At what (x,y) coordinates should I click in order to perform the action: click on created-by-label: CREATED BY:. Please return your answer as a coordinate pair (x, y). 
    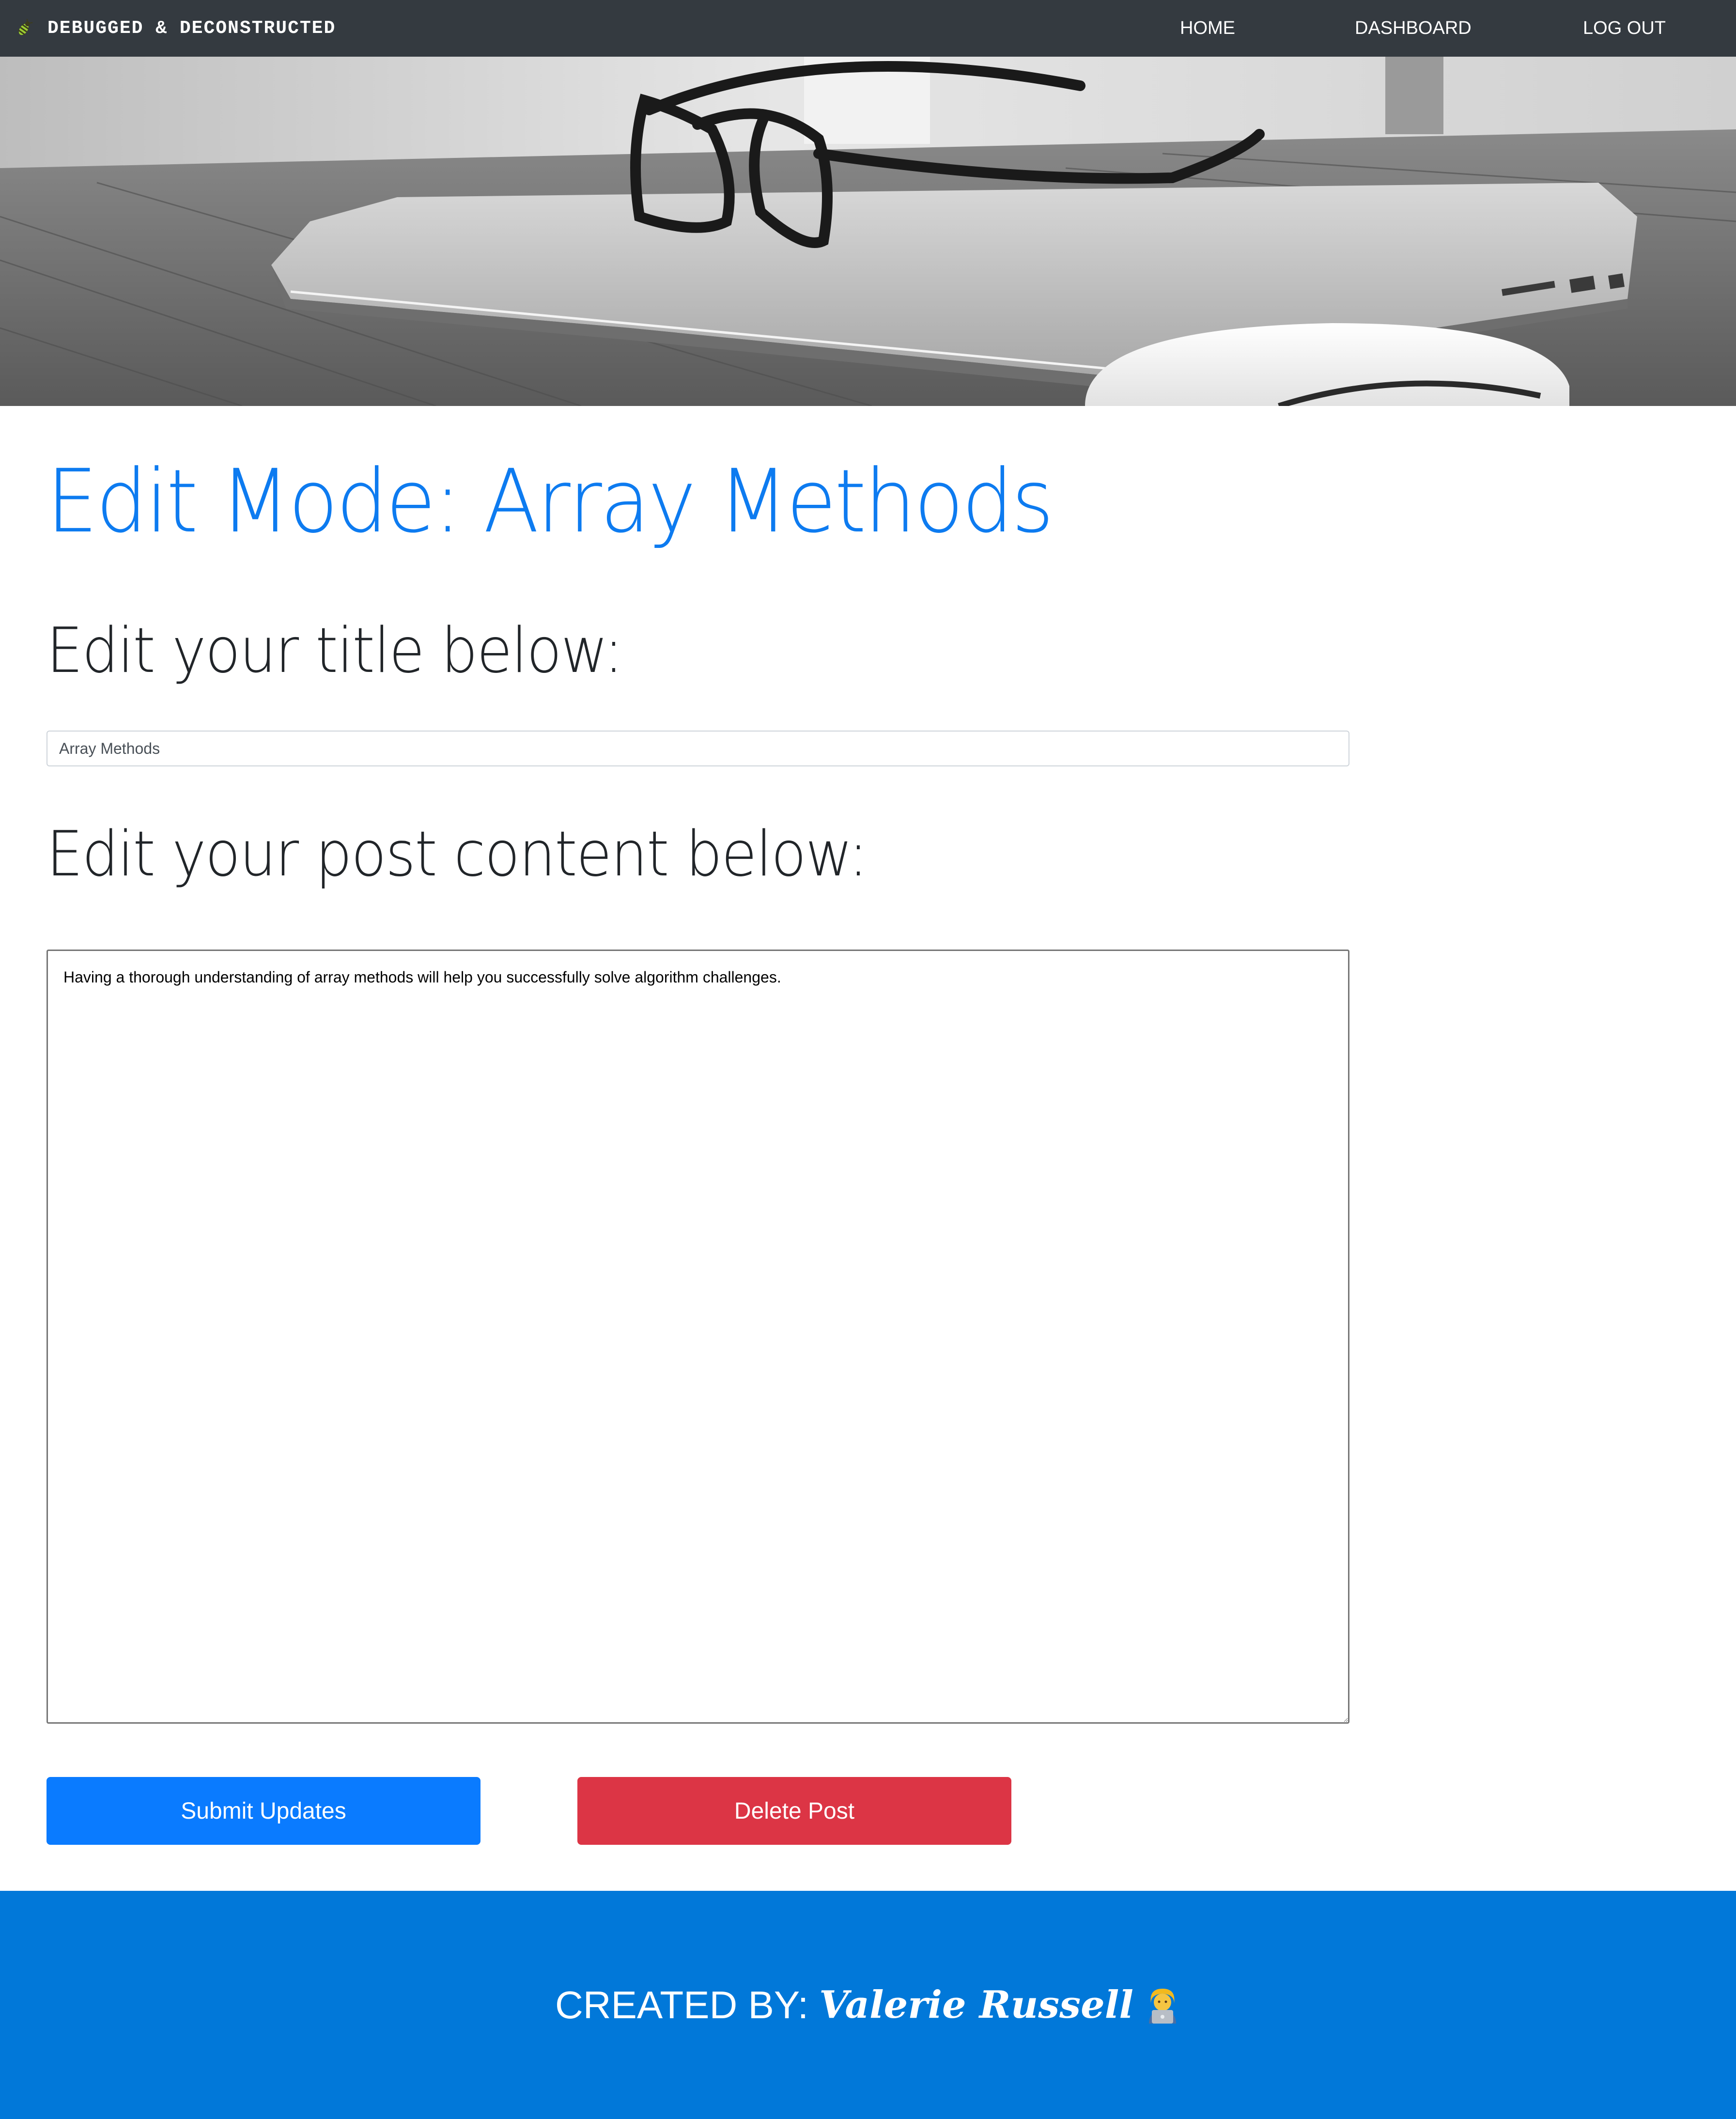
    Looking at the image, I should click on (682, 2004).